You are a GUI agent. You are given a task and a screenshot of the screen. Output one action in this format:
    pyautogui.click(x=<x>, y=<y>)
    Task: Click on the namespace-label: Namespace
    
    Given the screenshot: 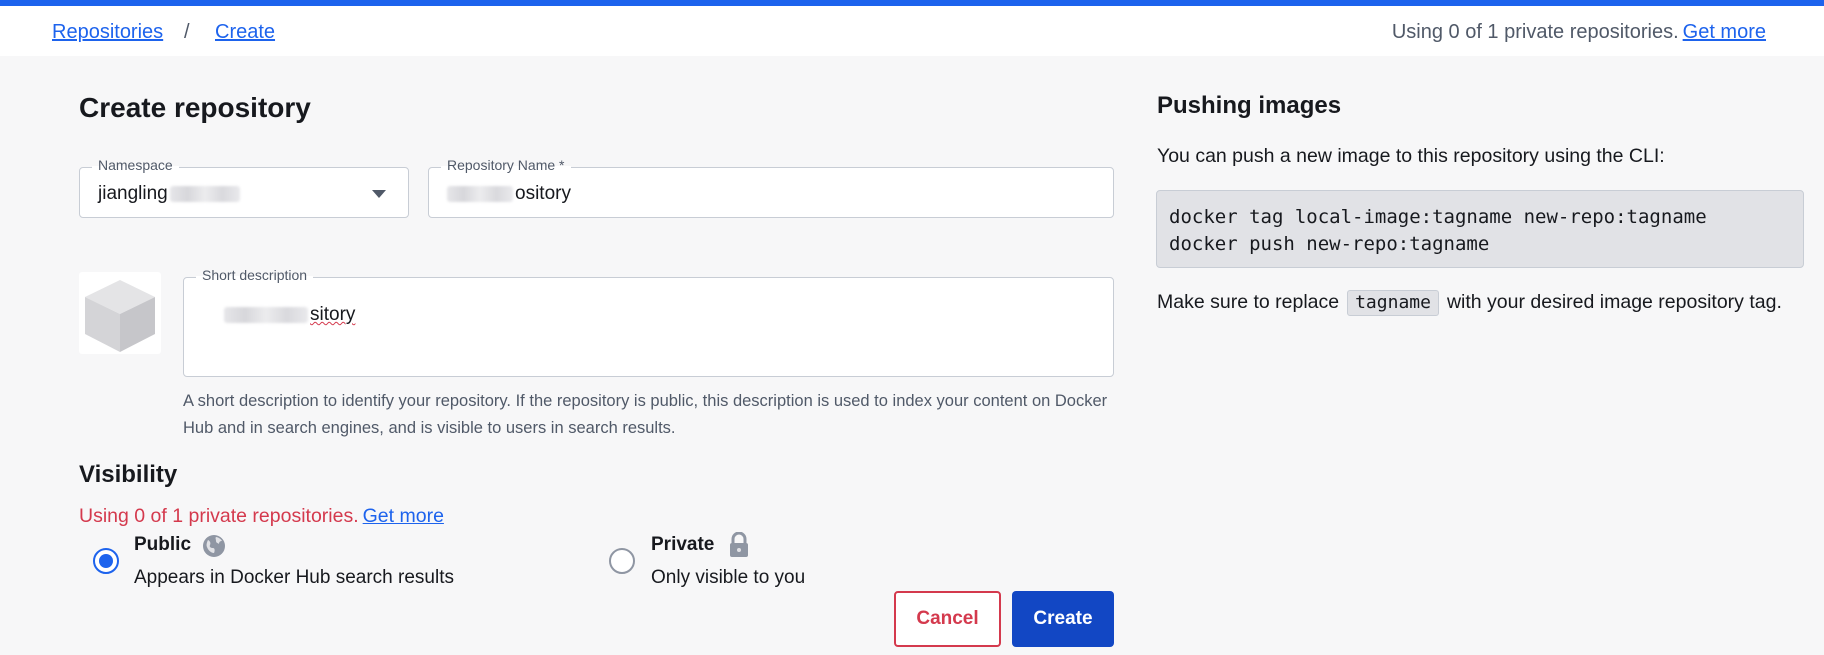 What is the action you would take?
    pyautogui.click(x=135, y=165)
    